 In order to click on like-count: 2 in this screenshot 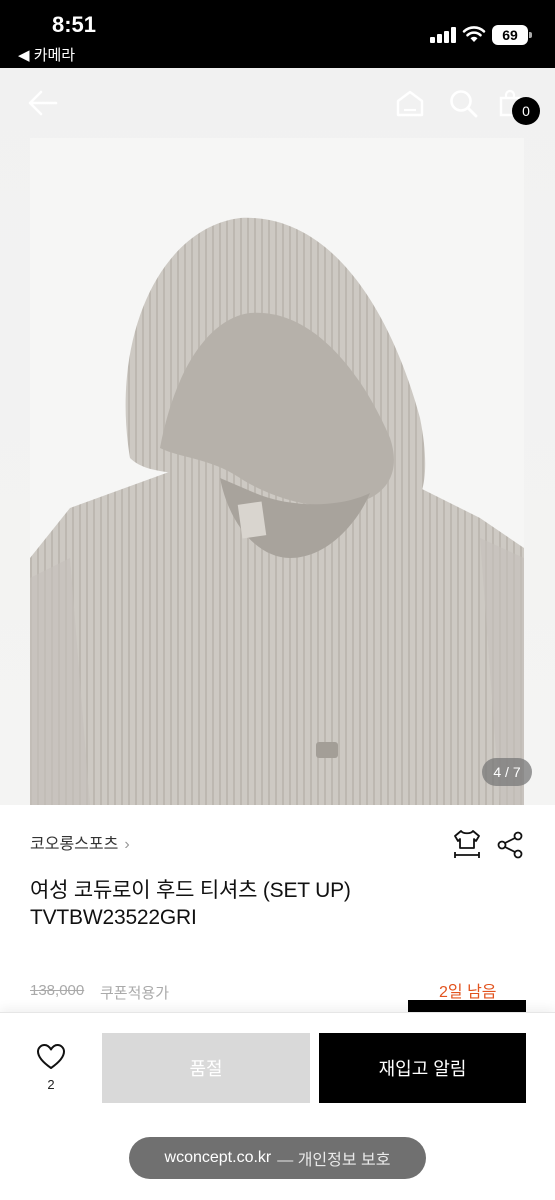, I will do `click(51, 1084)`.